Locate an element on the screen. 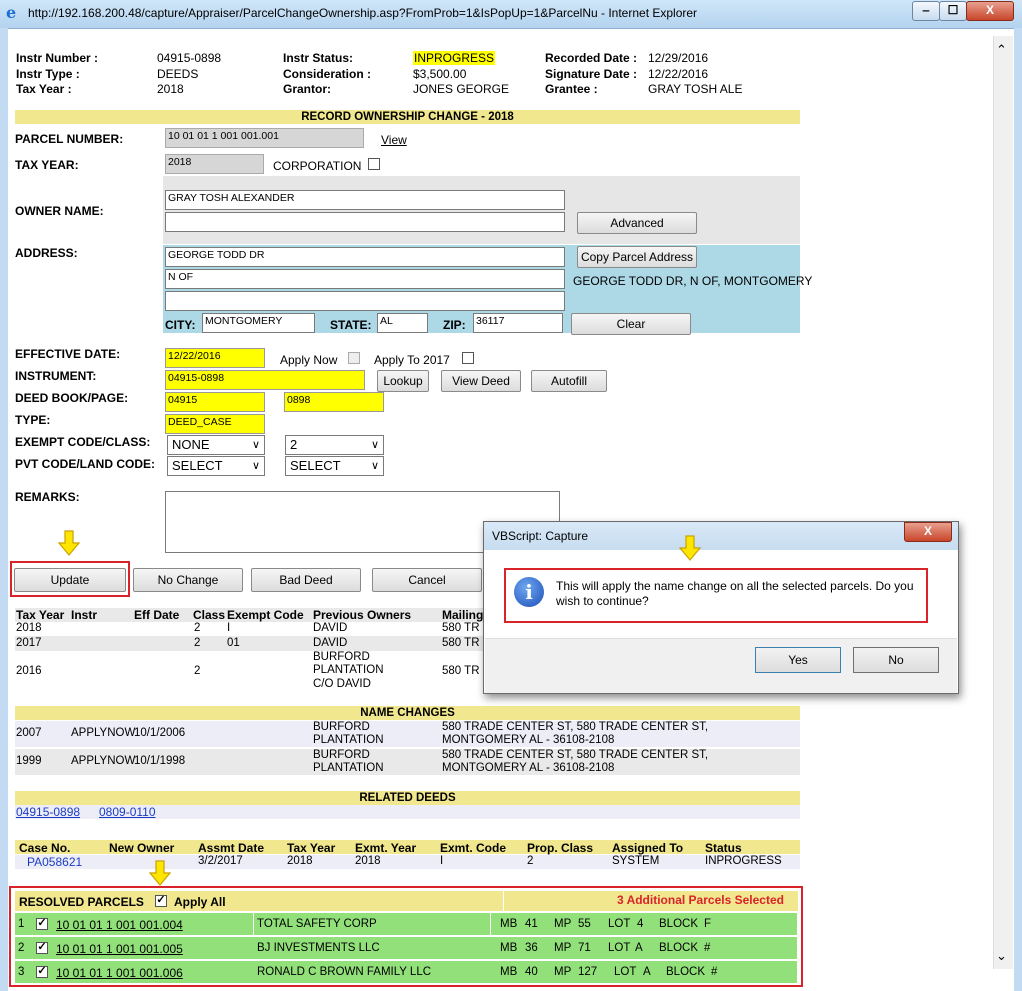 The image size is (1022, 991). name-change-row2-owner-line2: PLANTATION is located at coordinates (348, 768).